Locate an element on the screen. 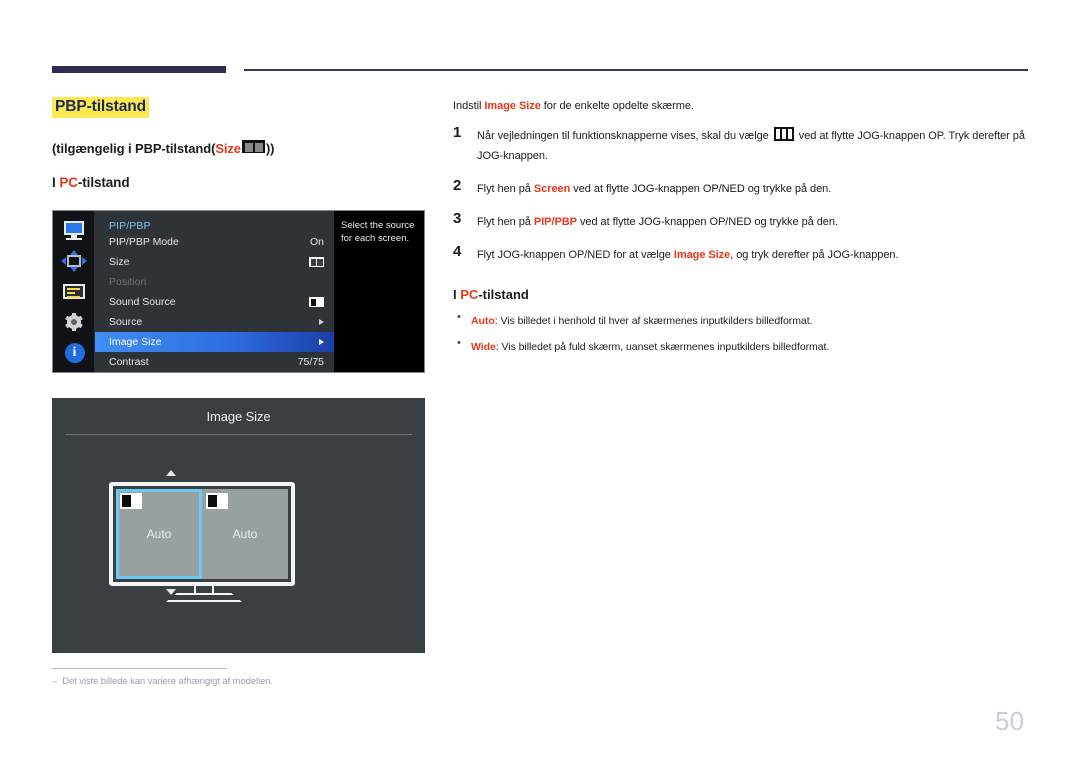  osd-icon-rail: i is located at coordinates (74, 291).